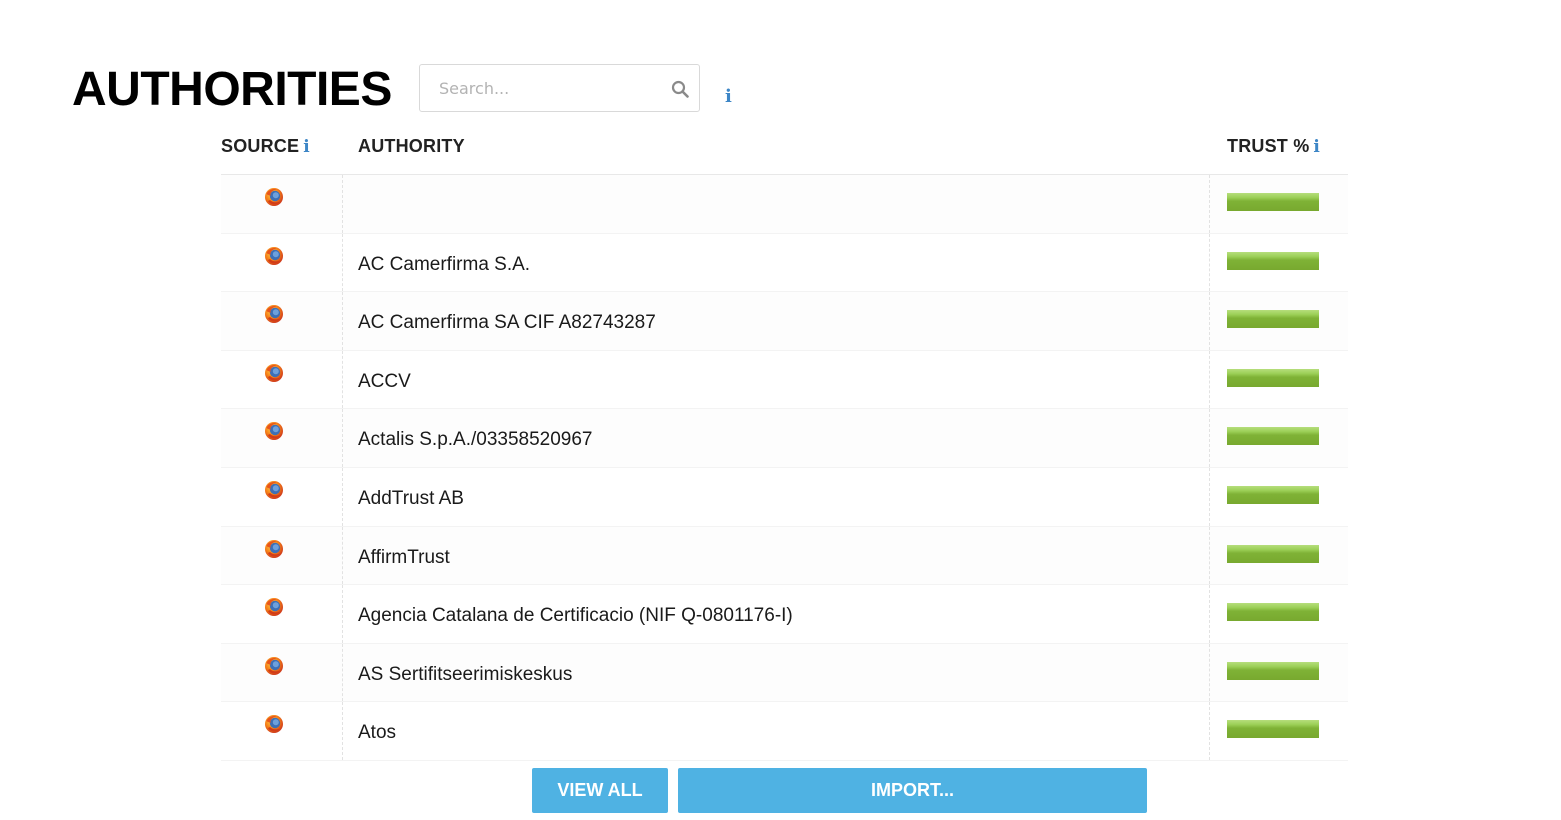 This screenshot has height=820, width=1561. I want to click on table-row: AddTrust AB, so click(785, 497).